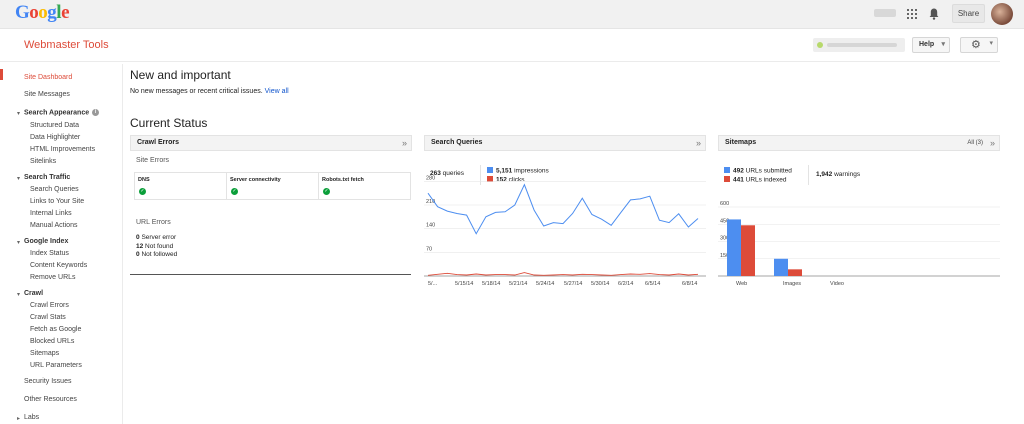  I want to click on y-tick-label: 140, so click(430, 226).